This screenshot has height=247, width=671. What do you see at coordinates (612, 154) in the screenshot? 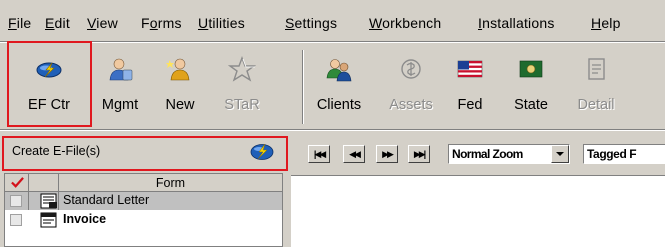
I see `tagged-value: Tagged F` at bounding box center [612, 154].